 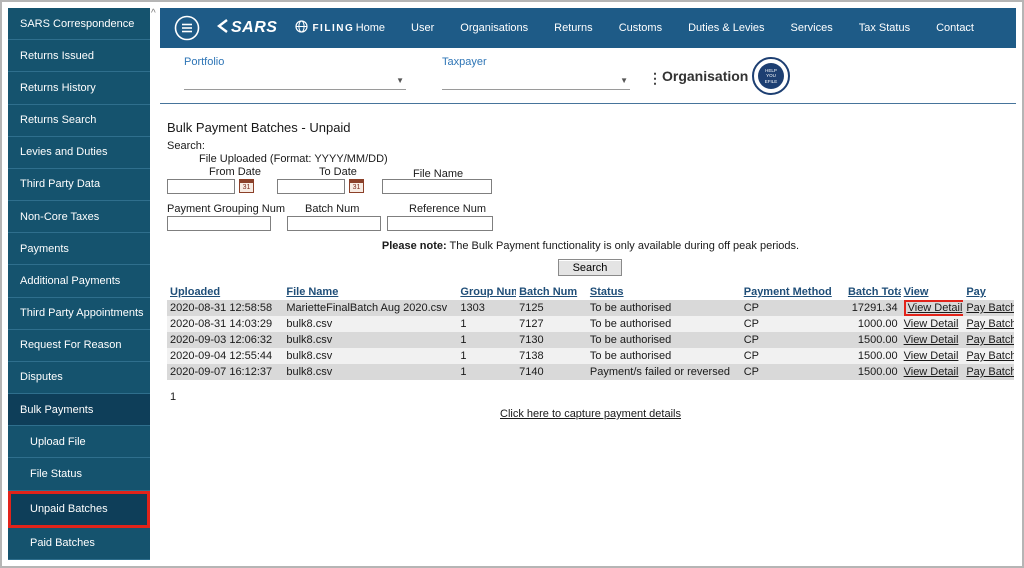 I want to click on sidebar-item-returns-search: Returns Search, so click(x=79, y=120).